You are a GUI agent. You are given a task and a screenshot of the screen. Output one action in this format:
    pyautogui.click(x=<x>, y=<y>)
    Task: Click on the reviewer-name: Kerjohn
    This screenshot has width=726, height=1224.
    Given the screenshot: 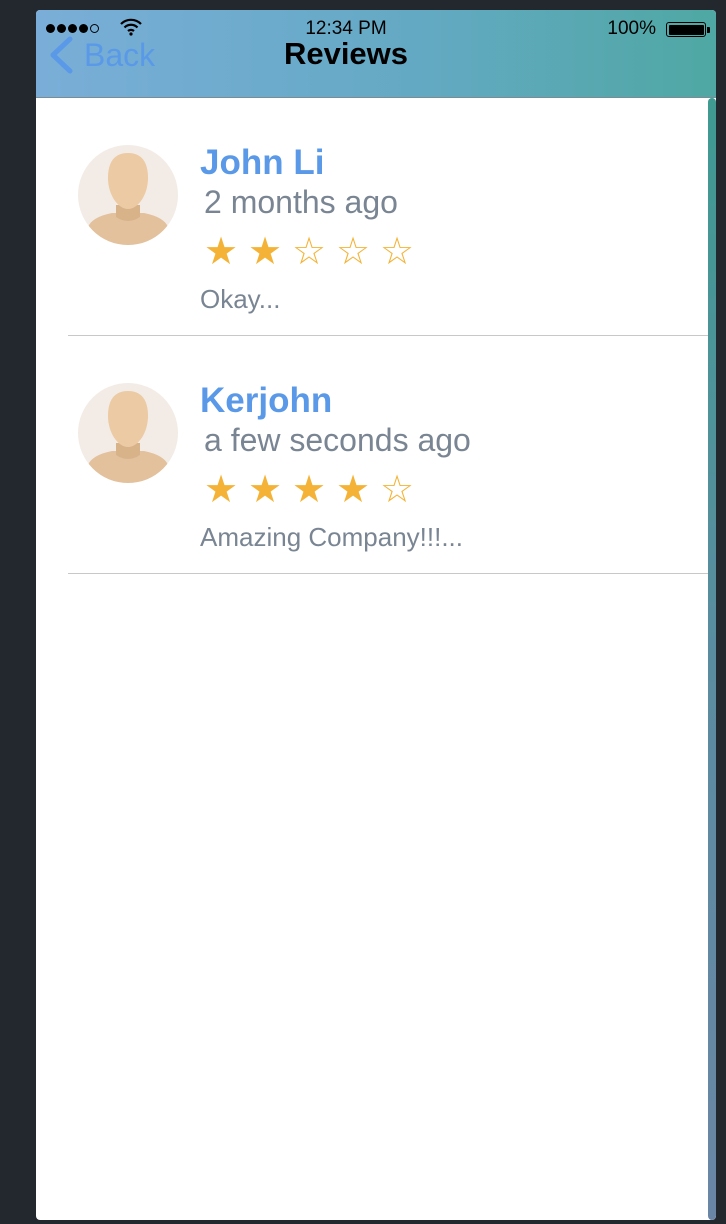 What is the action you would take?
    pyautogui.click(x=266, y=400)
    